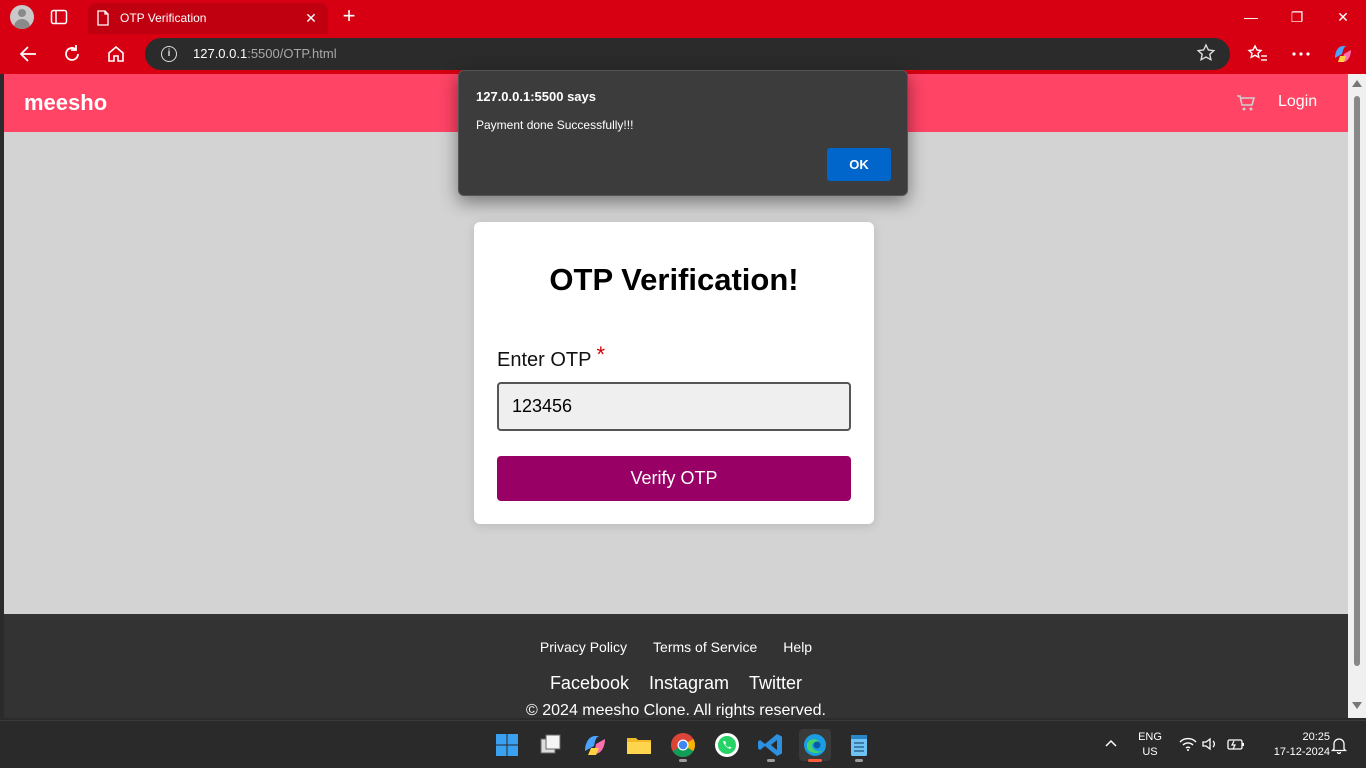  I want to click on wifi-icon, so click(1188, 744).